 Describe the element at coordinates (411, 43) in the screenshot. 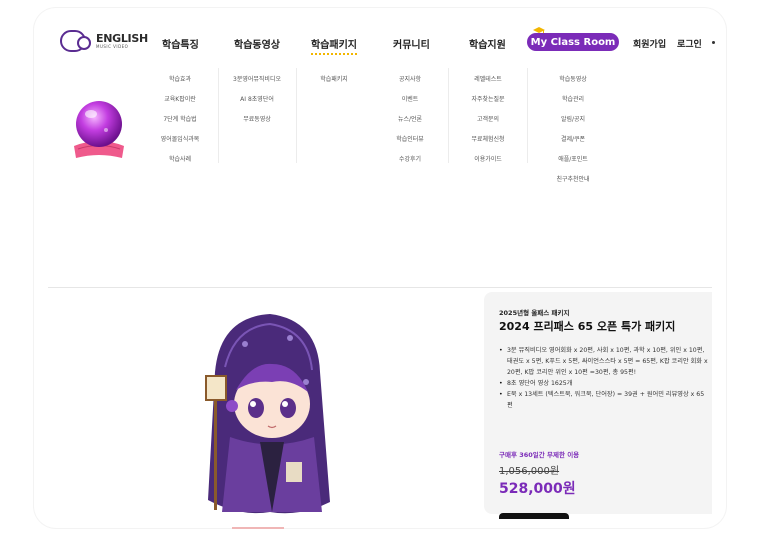

I see `nav-community: 커뮤니티` at that location.